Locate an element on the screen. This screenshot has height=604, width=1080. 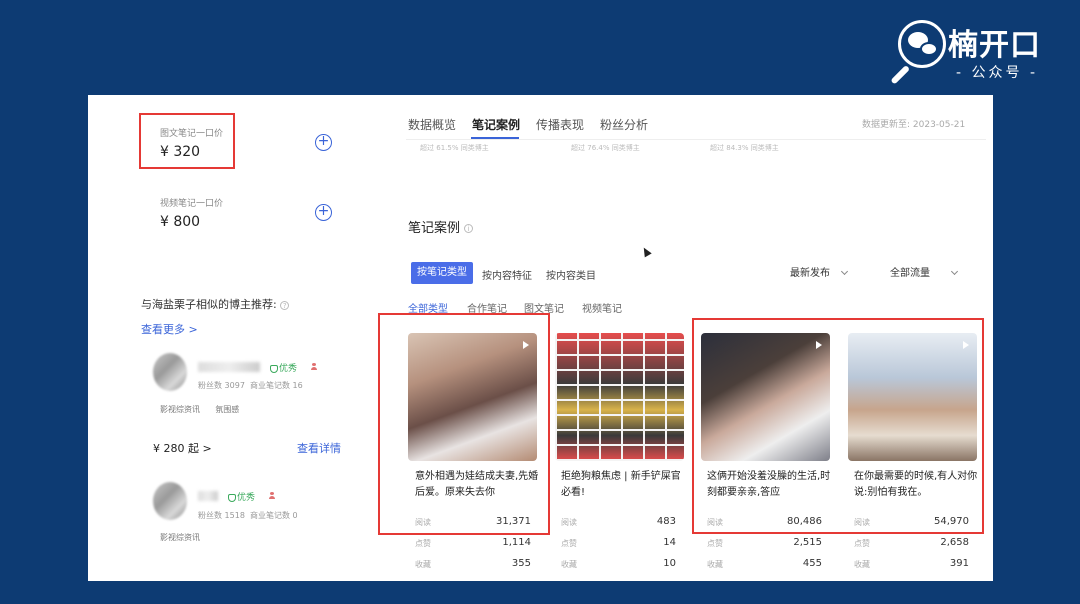
magnifier-wechat-icon is located at coordinates (922, 44).